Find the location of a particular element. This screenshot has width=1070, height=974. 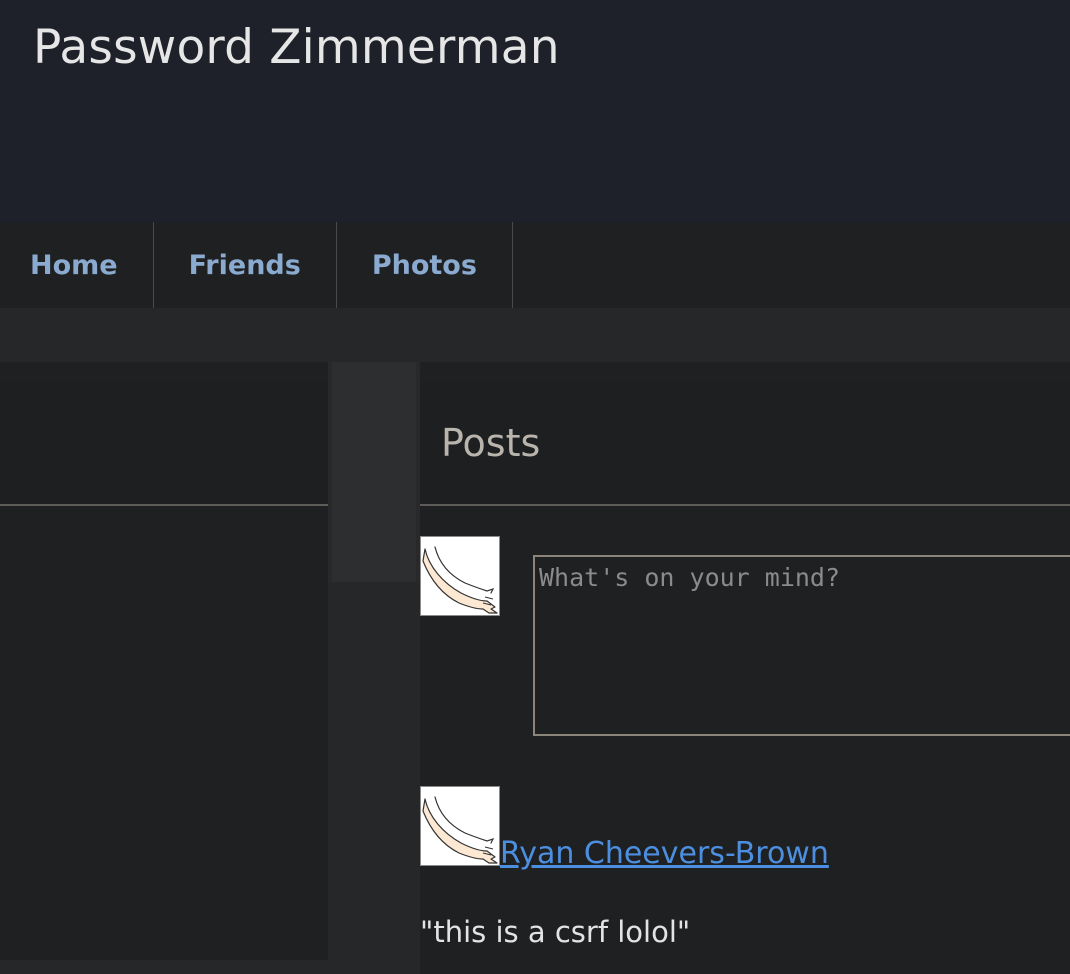

nav-home-link: Home is located at coordinates (77, 265).